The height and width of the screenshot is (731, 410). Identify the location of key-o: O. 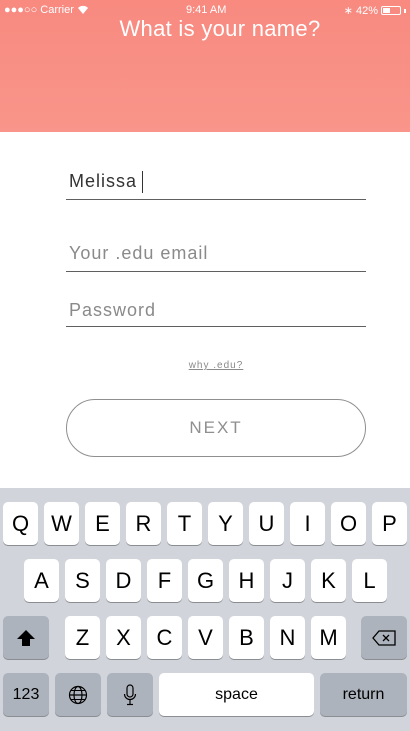
(348, 523).